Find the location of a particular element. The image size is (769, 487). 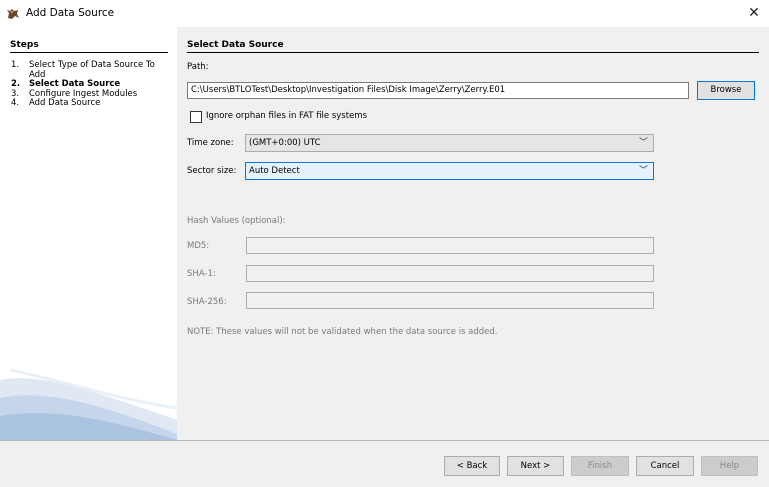

back-button: < Back is located at coordinates (472, 466).